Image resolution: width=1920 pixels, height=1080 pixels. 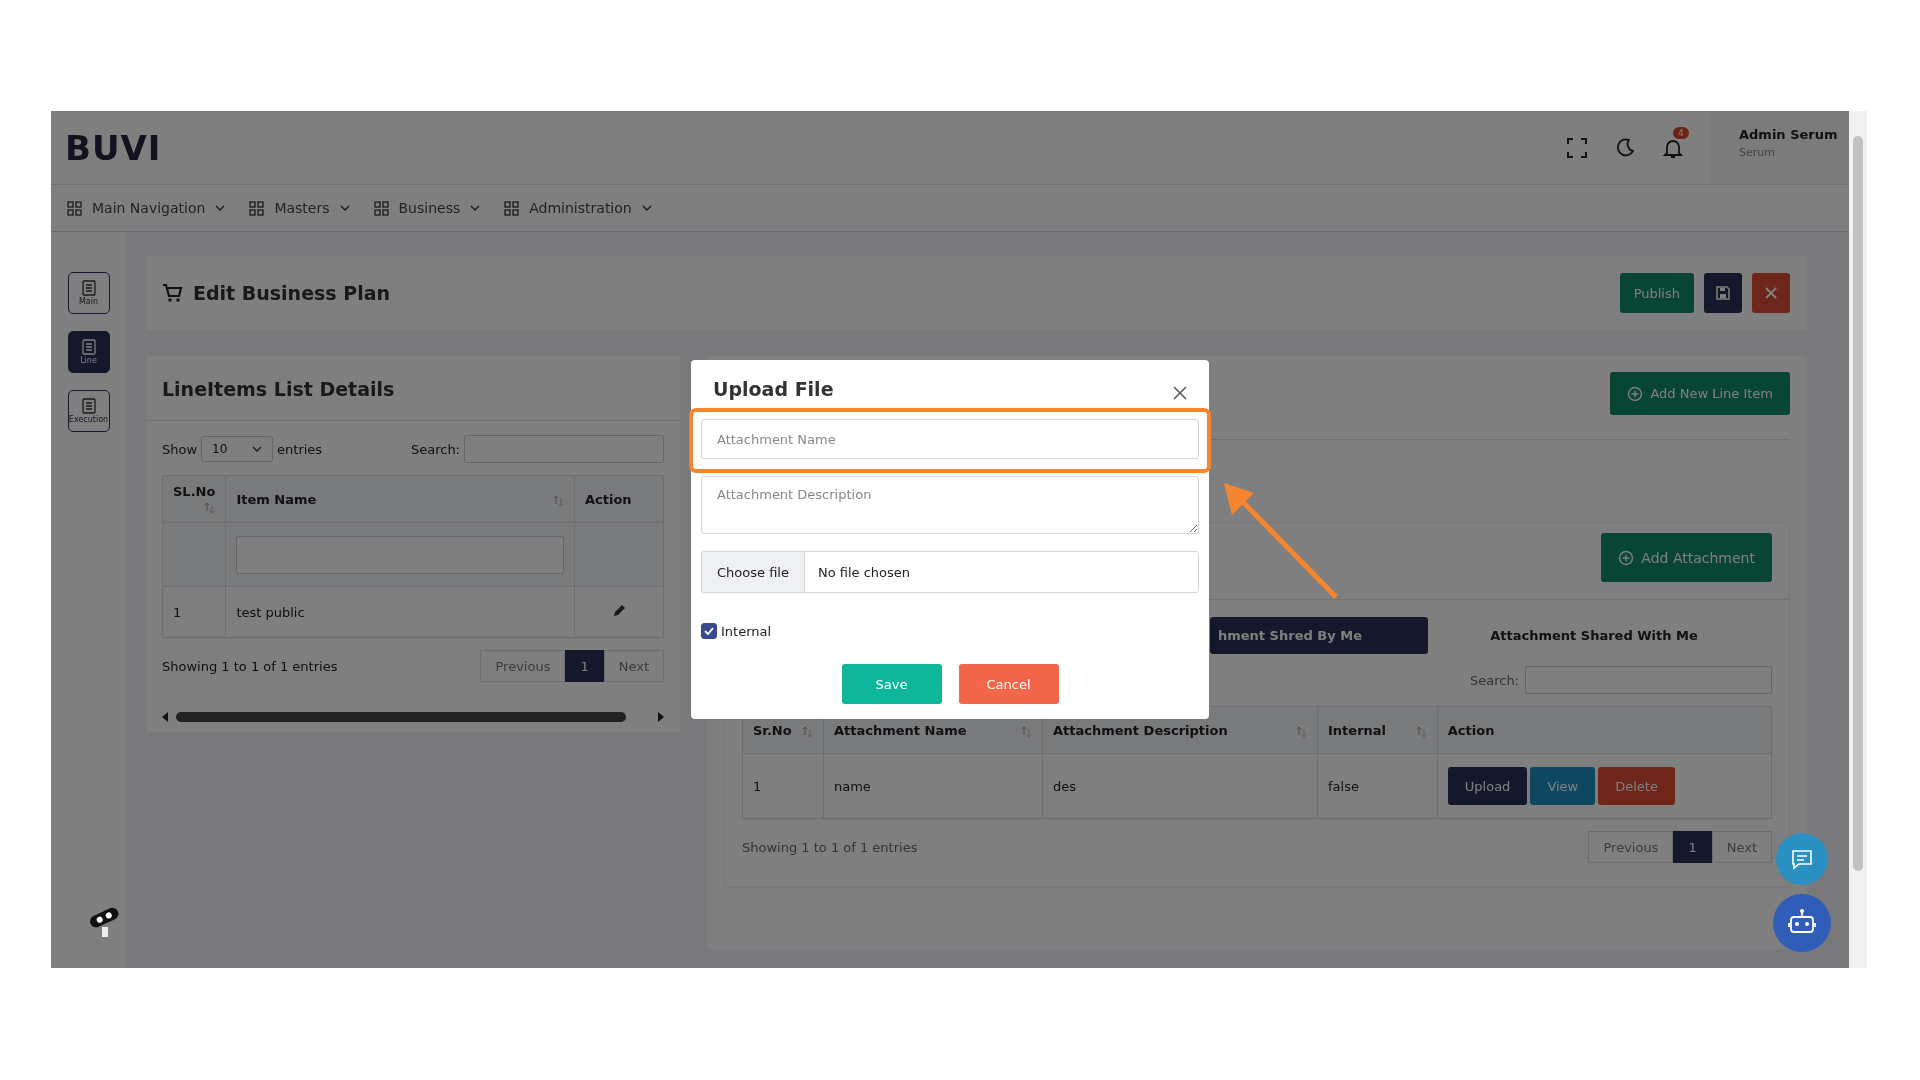 I want to click on nav-menu-item: Administration, so click(x=578, y=208).